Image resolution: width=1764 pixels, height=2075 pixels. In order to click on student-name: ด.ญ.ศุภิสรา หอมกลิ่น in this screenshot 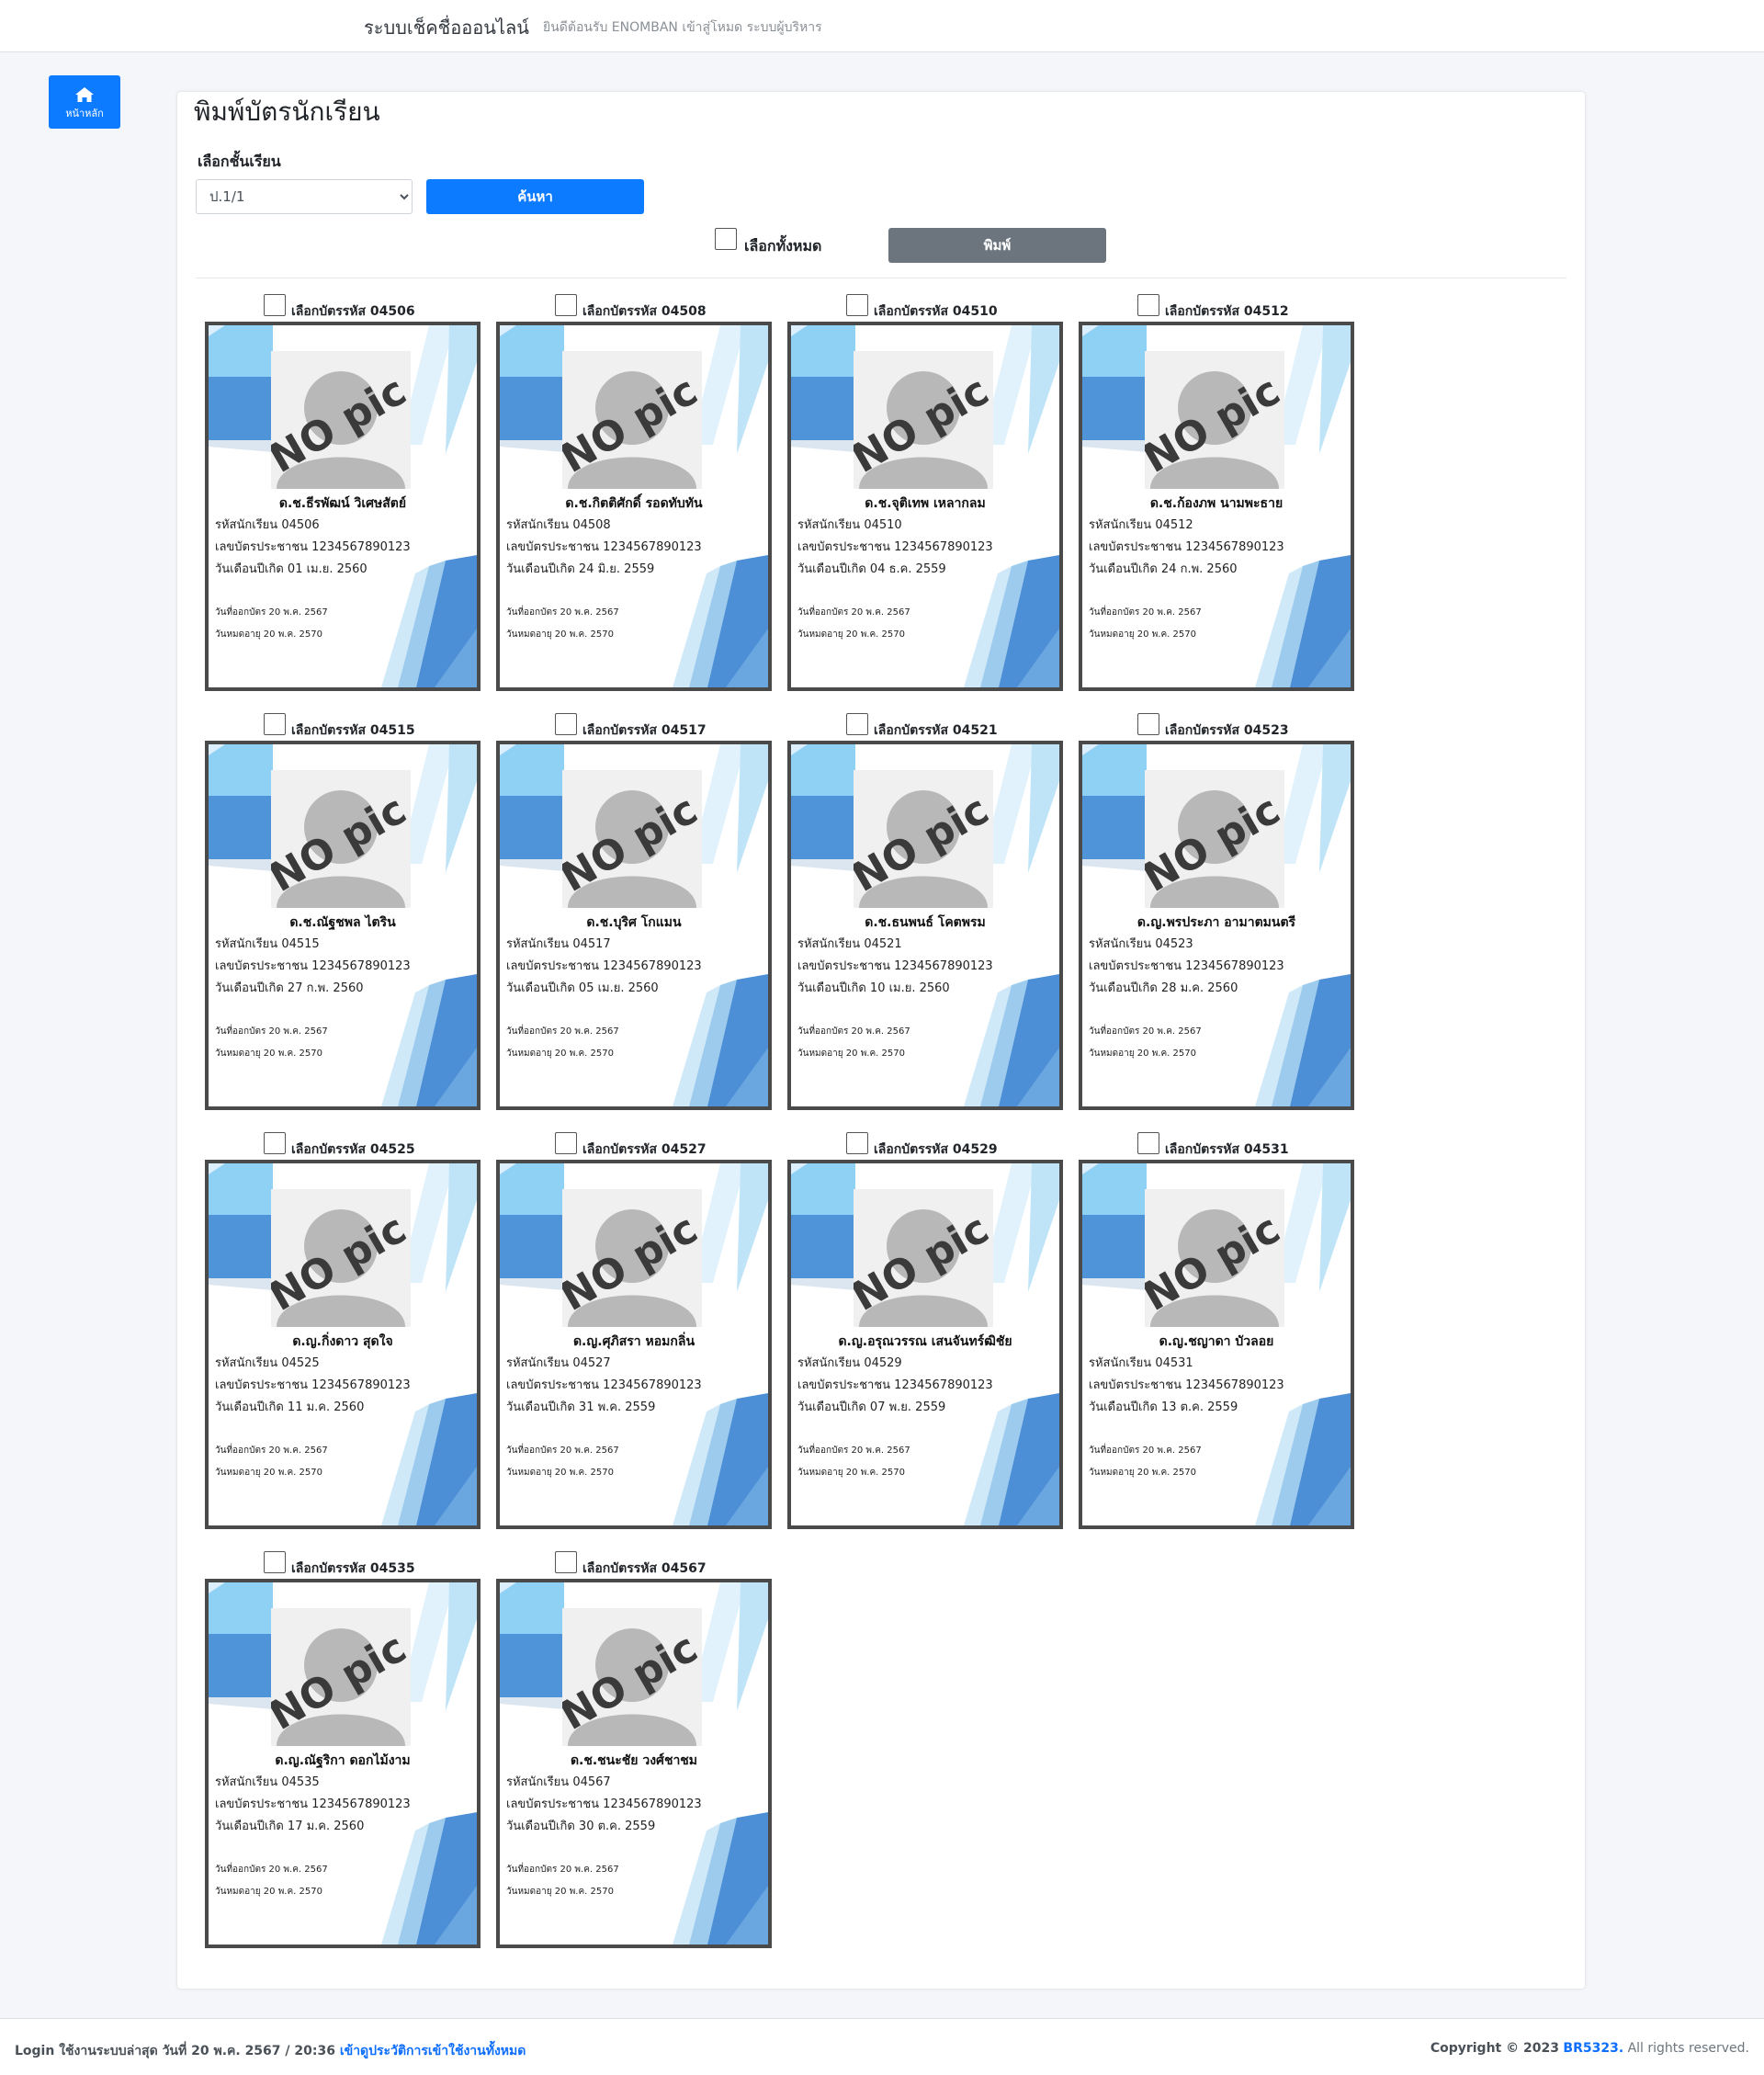, I will do `click(634, 1341)`.